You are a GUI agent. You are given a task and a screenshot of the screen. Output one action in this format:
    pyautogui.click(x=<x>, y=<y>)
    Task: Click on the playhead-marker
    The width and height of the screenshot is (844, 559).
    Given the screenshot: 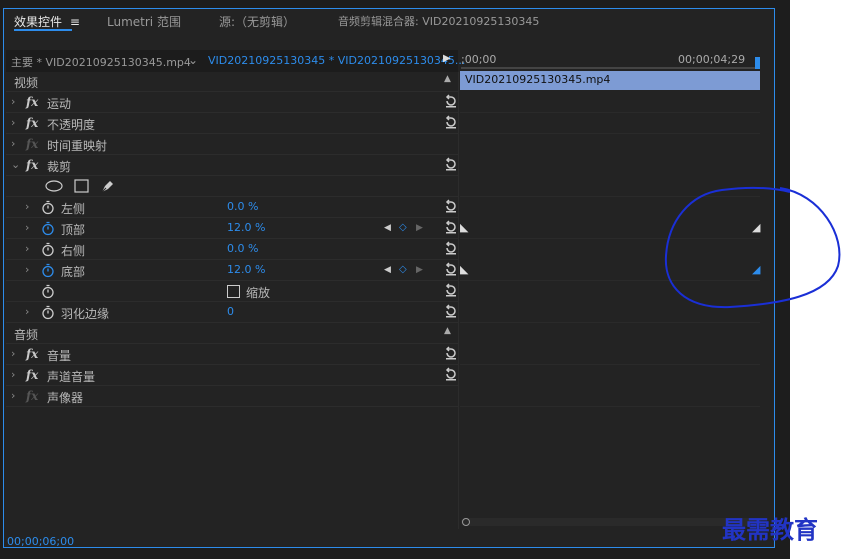 What is the action you would take?
    pyautogui.click(x=757, y=63)
    